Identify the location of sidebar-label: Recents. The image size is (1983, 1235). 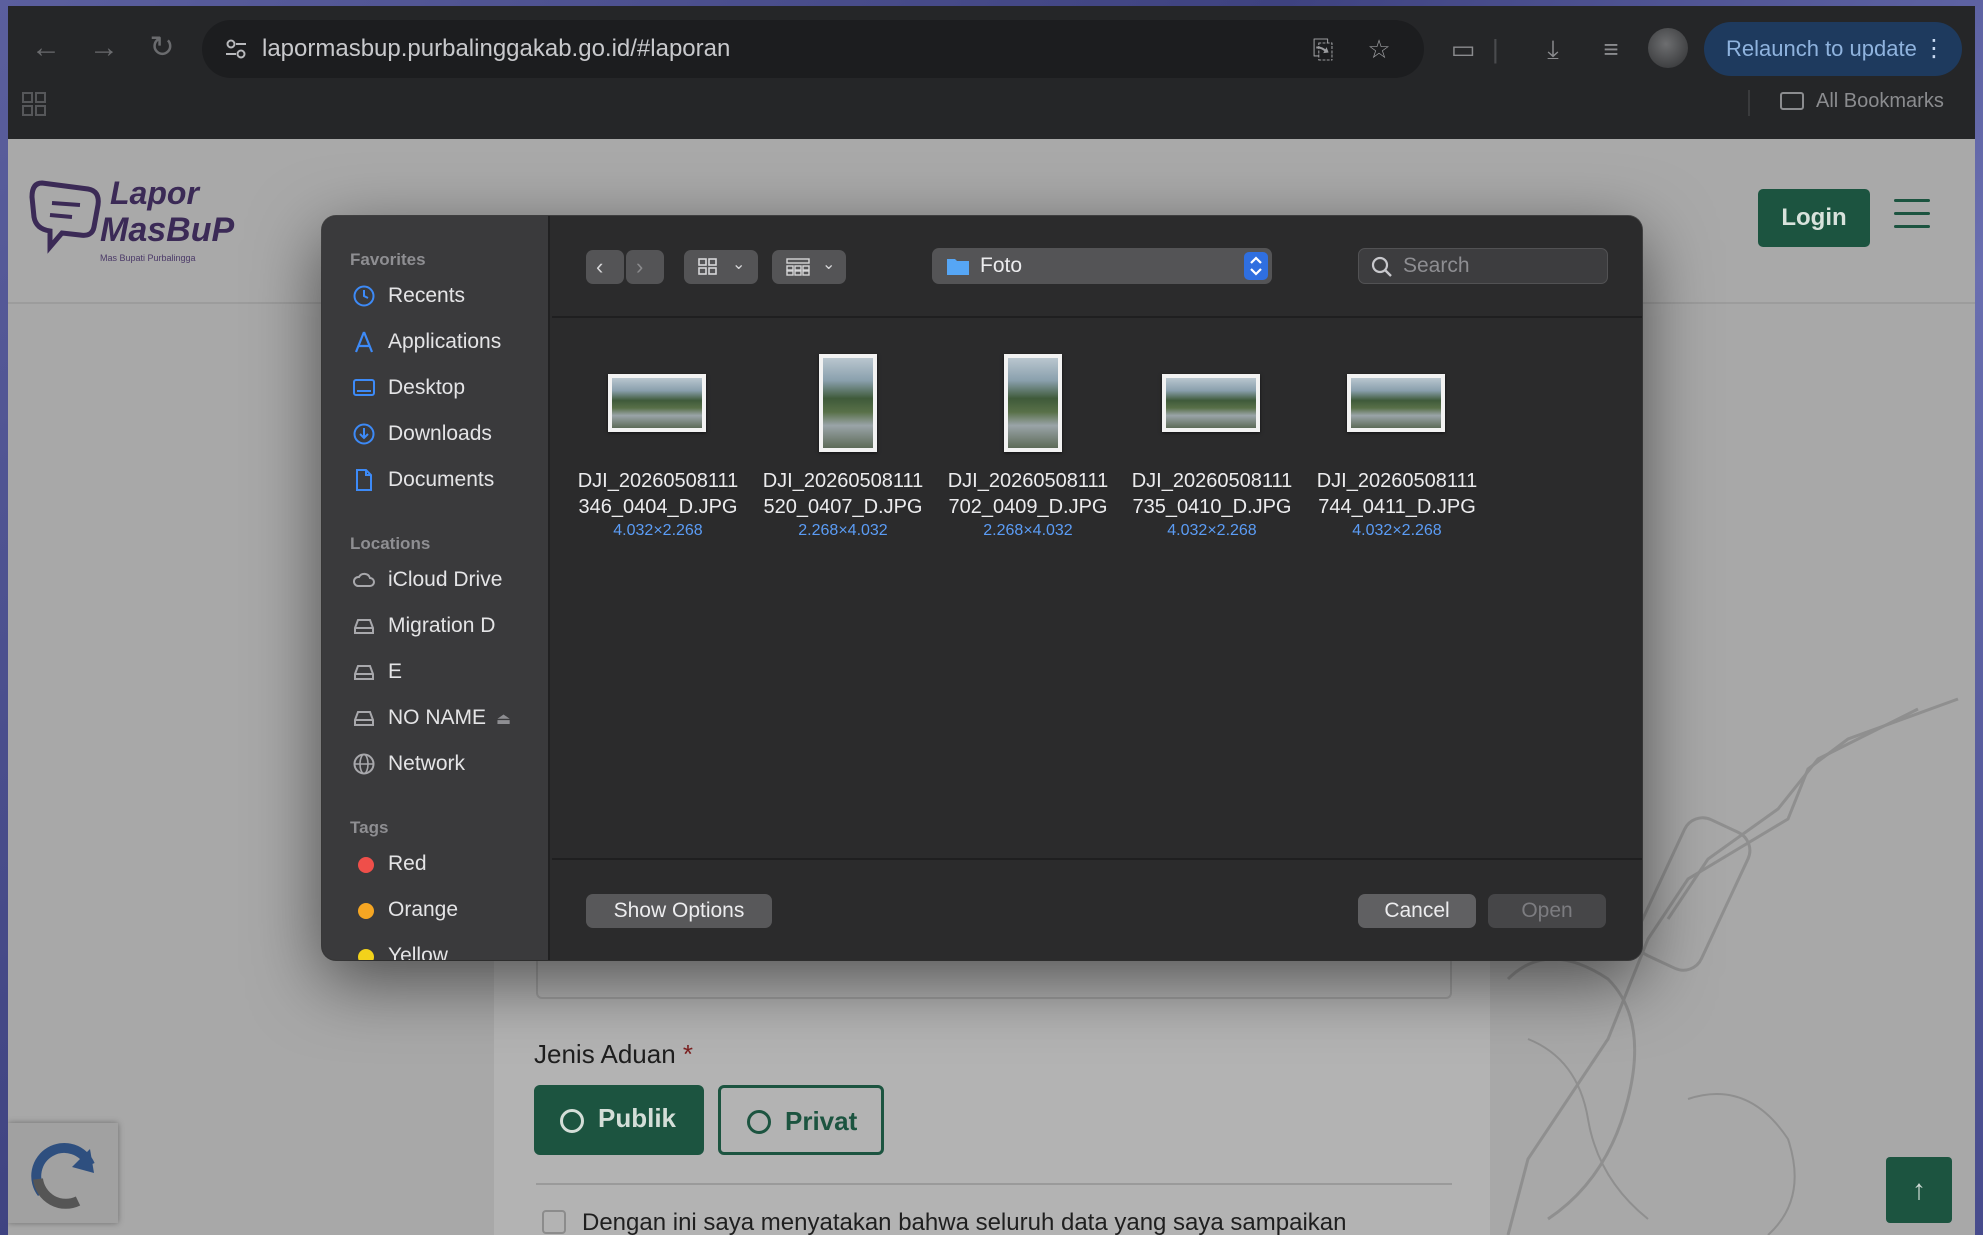
(427, 295).